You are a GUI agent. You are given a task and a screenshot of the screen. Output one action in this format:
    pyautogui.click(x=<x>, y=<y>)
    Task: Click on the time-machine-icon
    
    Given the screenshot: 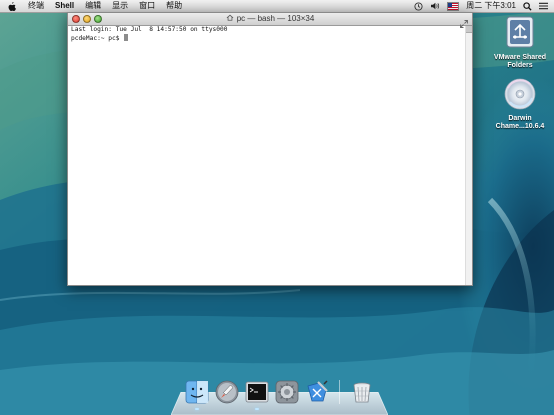 What is the action you would take?
    pyautogui.click(x=418, y=6)
    